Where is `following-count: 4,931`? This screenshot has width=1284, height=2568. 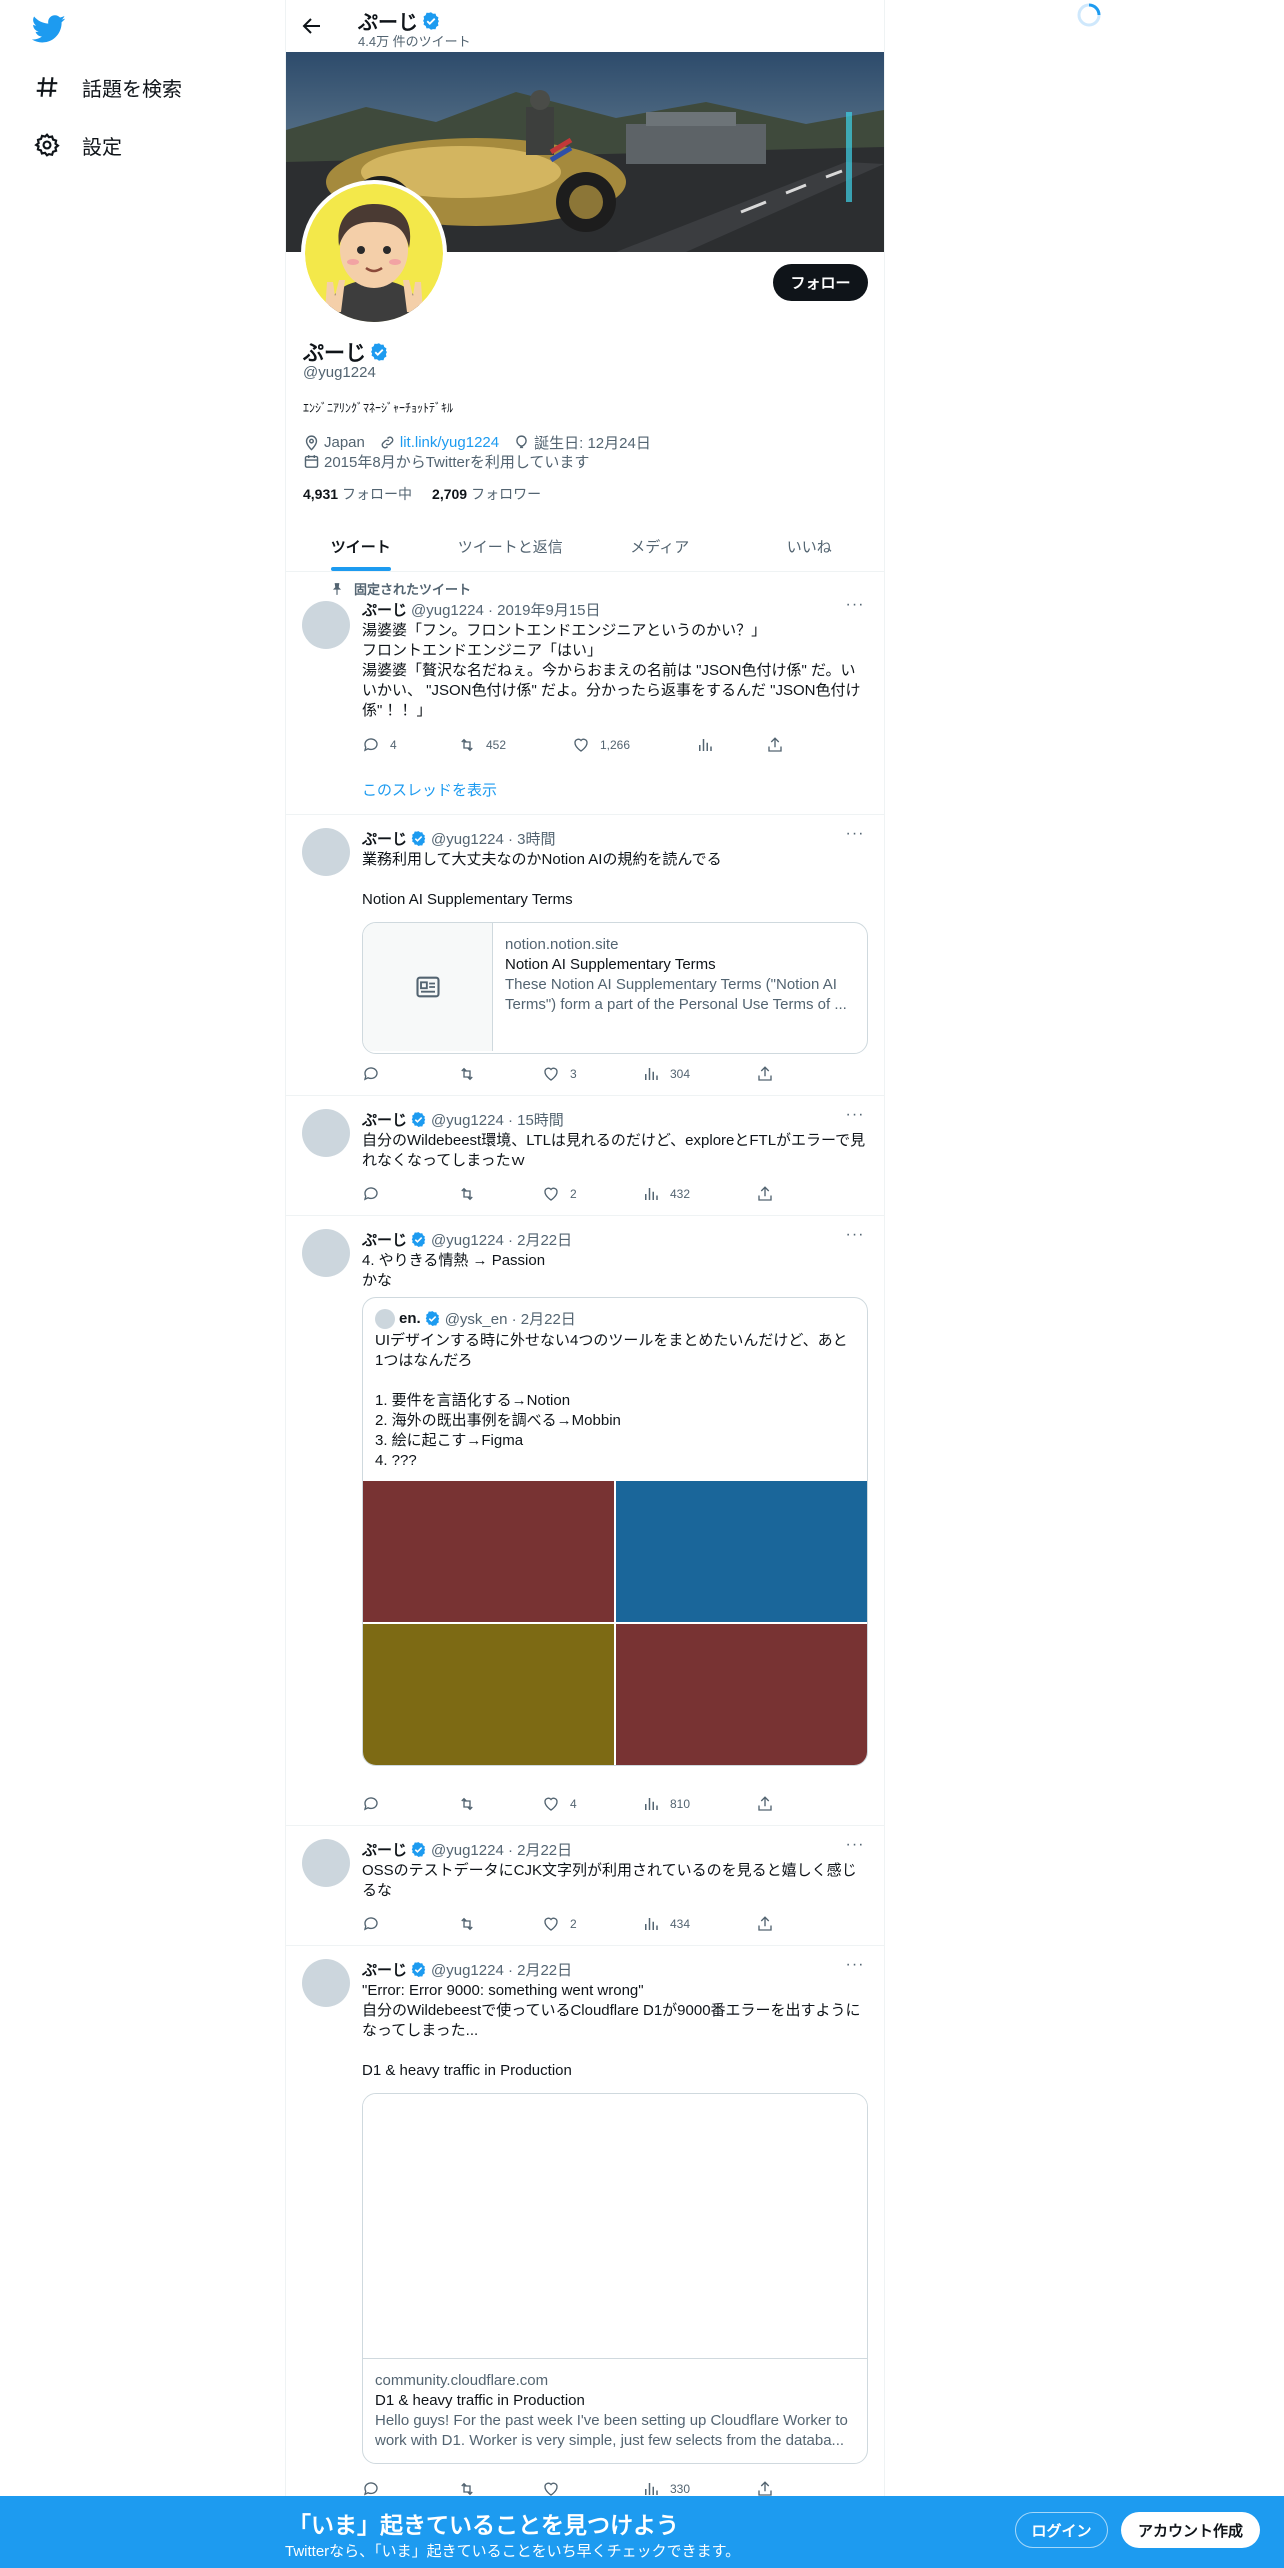 following-count: 4,931 is located at coordinates (321, 494).